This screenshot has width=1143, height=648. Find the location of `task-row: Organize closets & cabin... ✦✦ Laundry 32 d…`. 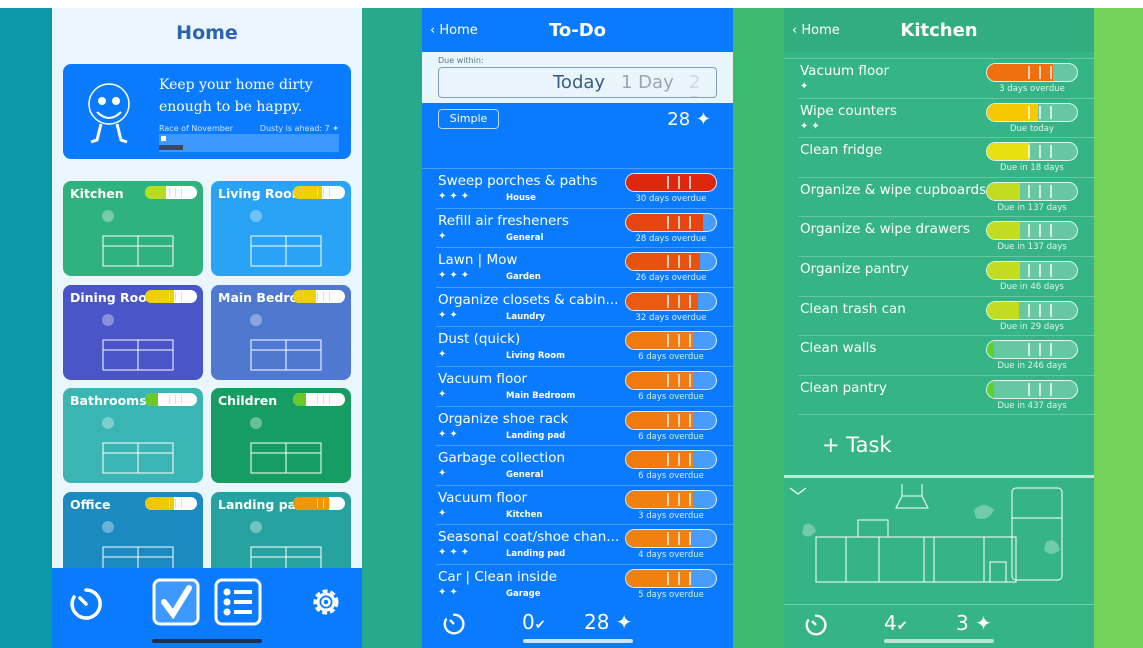

task-row: Organize closets & cabin... ✦✦ Laundry 32 d… is located at coordinates (584, 308).